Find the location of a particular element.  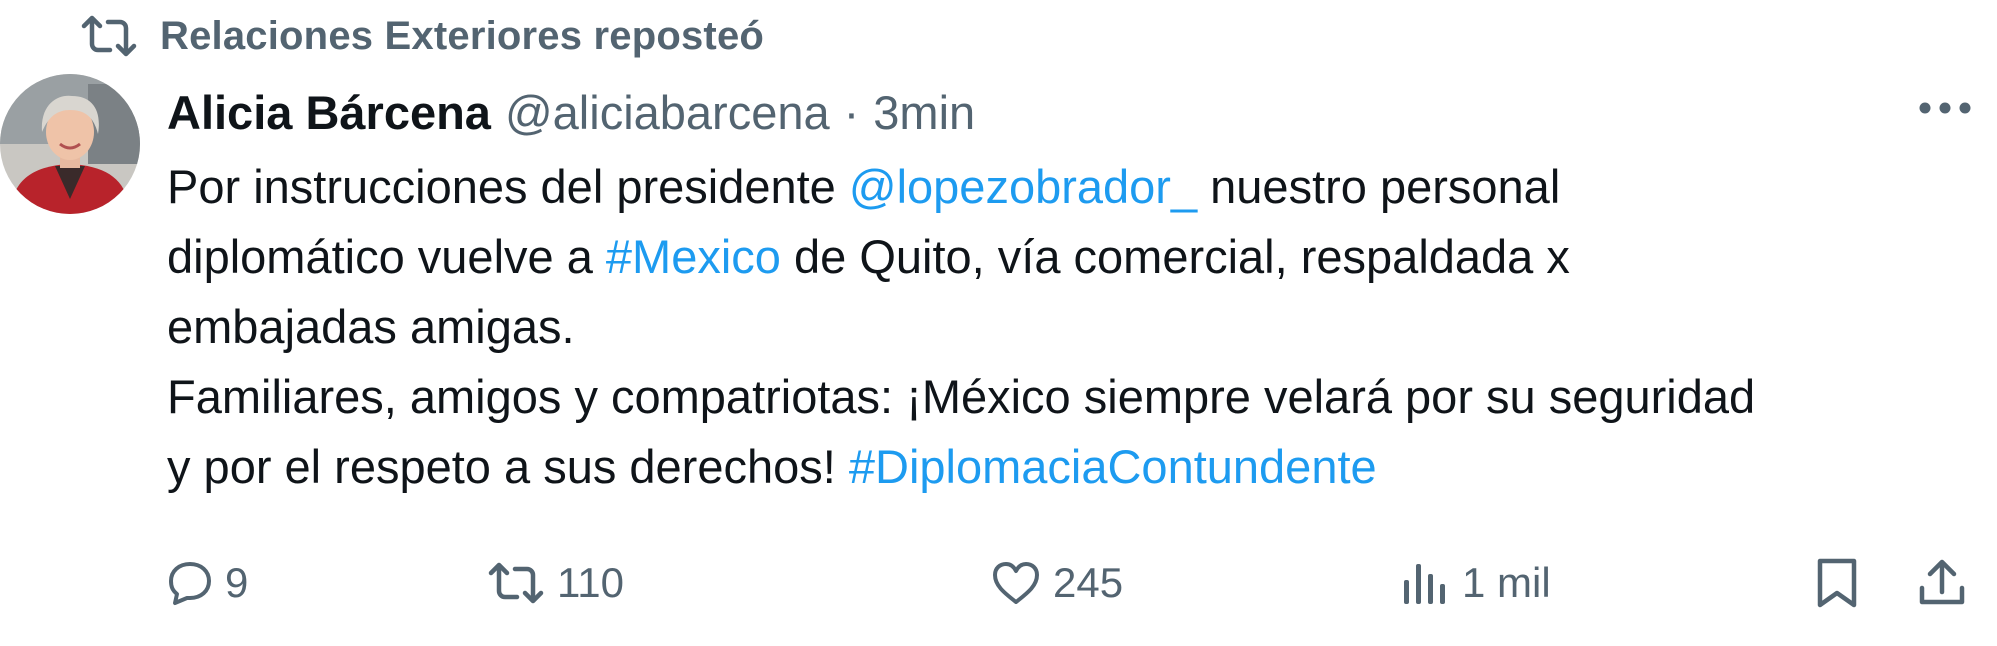

retweet-icon is located at coordinates (516, 583).